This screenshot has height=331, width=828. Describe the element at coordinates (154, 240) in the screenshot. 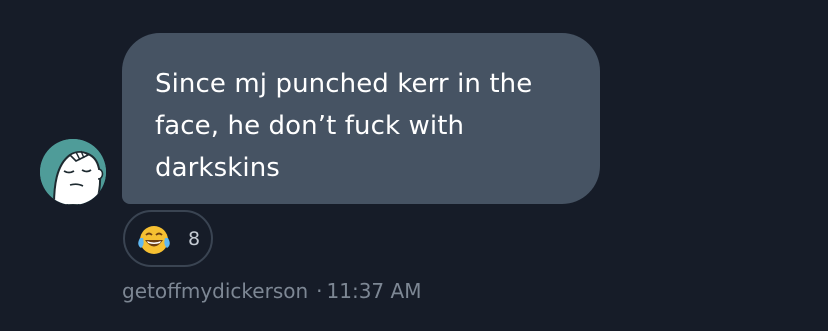

I see `face-with-tears-of-joy-icon` at that location.